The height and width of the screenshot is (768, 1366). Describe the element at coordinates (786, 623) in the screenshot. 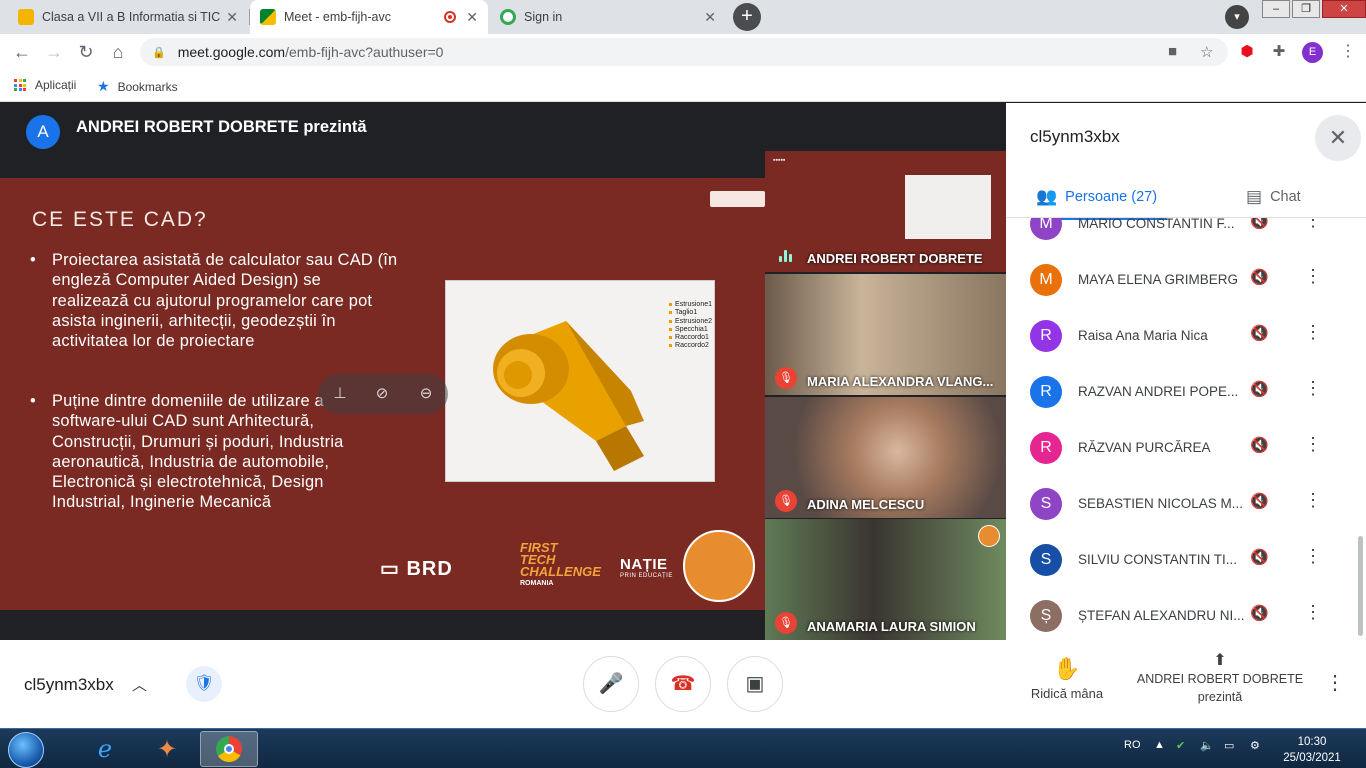

I see `muted-icon: 🎙` at that location.